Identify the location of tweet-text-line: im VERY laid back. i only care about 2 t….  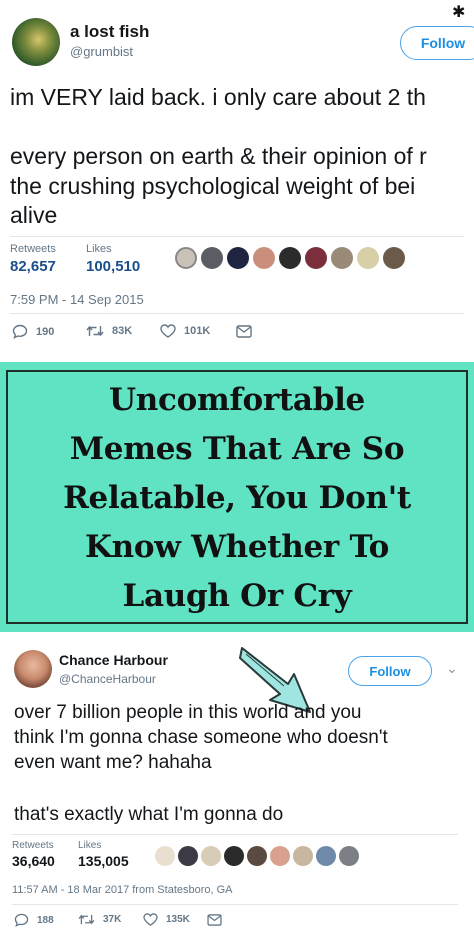
(218, 97).